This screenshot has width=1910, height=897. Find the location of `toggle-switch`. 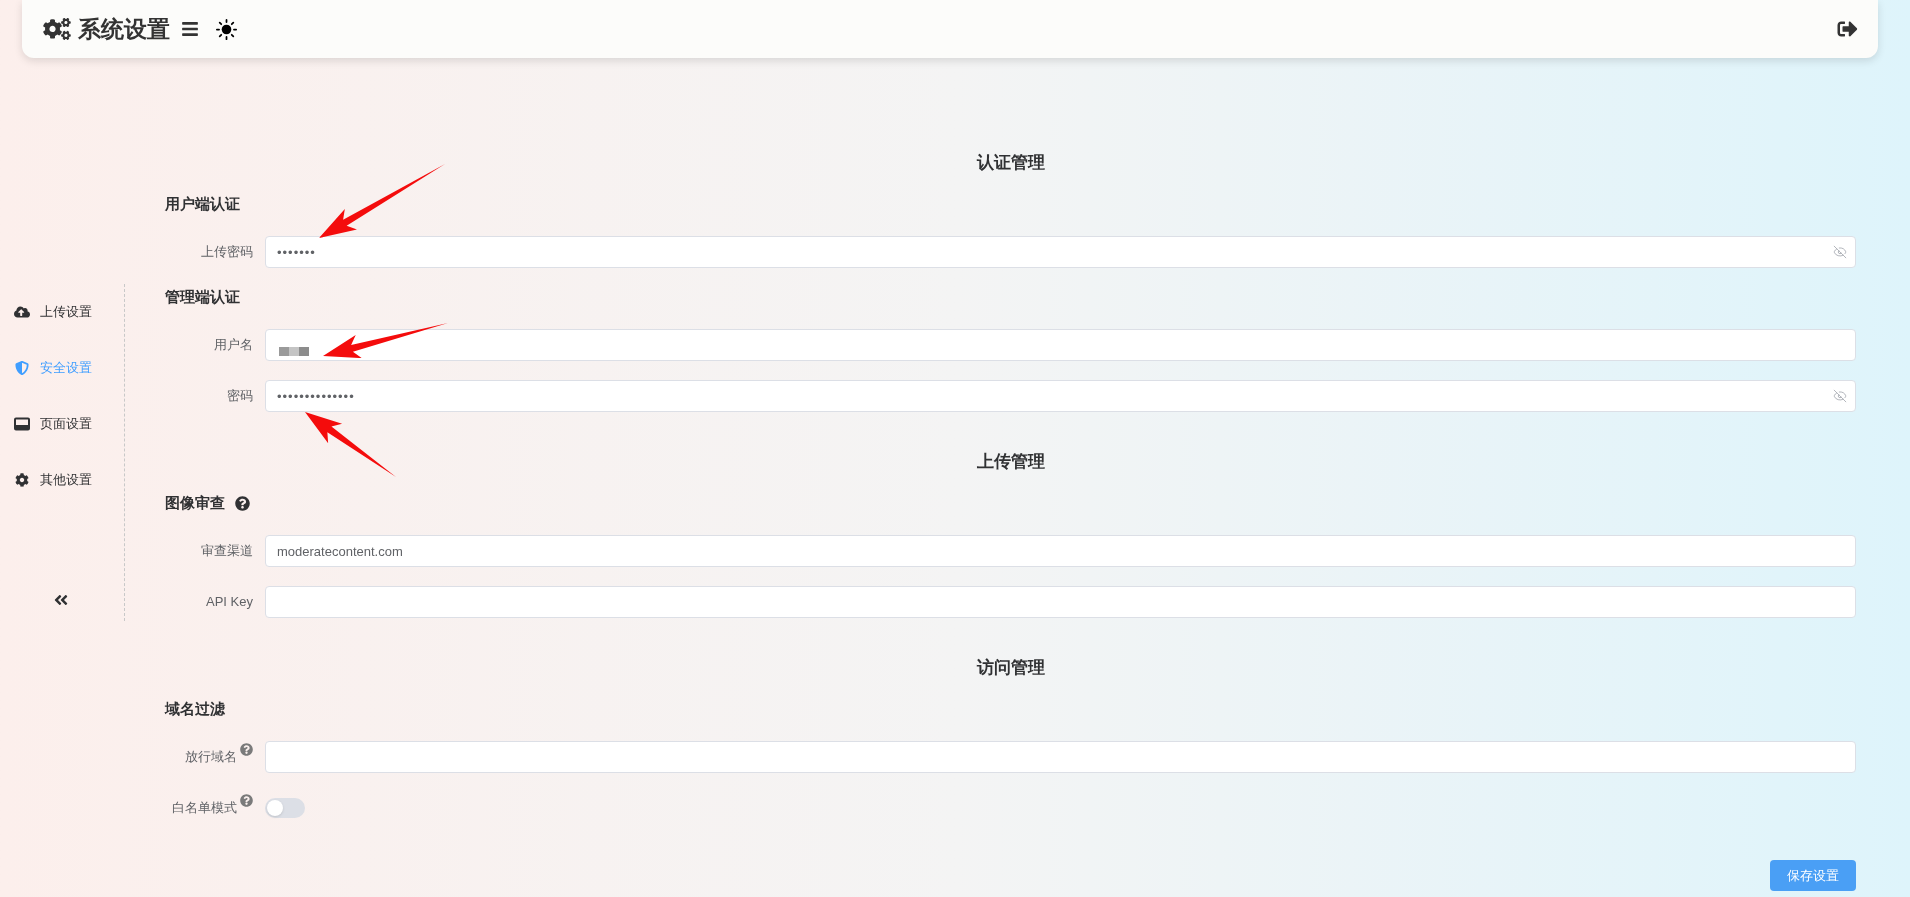

toggle-switch is located at coordinates (285, 808).